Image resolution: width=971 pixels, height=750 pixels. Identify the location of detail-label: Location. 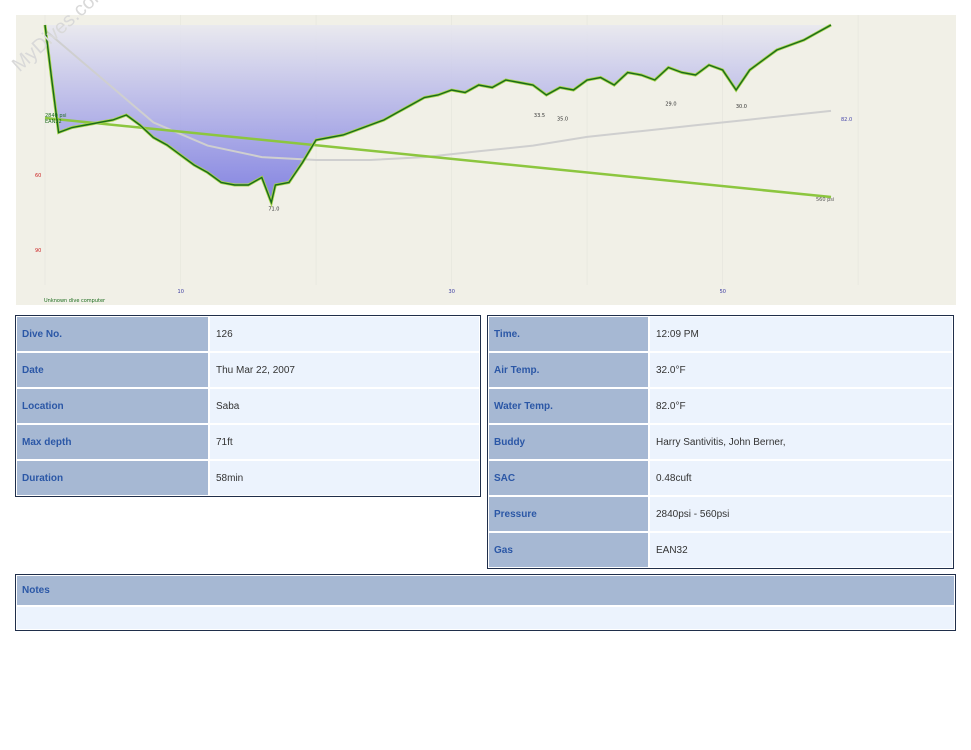
(112, 406).